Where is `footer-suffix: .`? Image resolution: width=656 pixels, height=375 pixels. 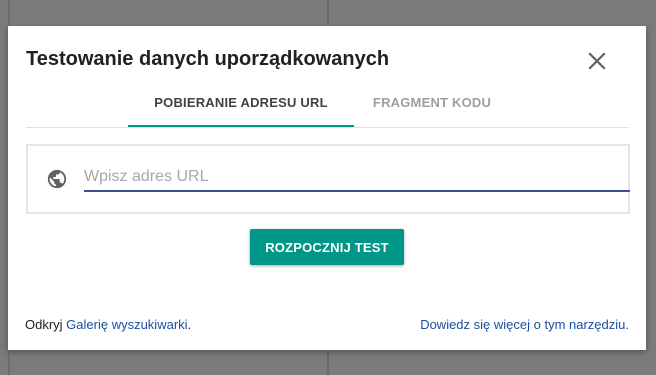
footer-suffix: . is located at coordinates (189, 324).